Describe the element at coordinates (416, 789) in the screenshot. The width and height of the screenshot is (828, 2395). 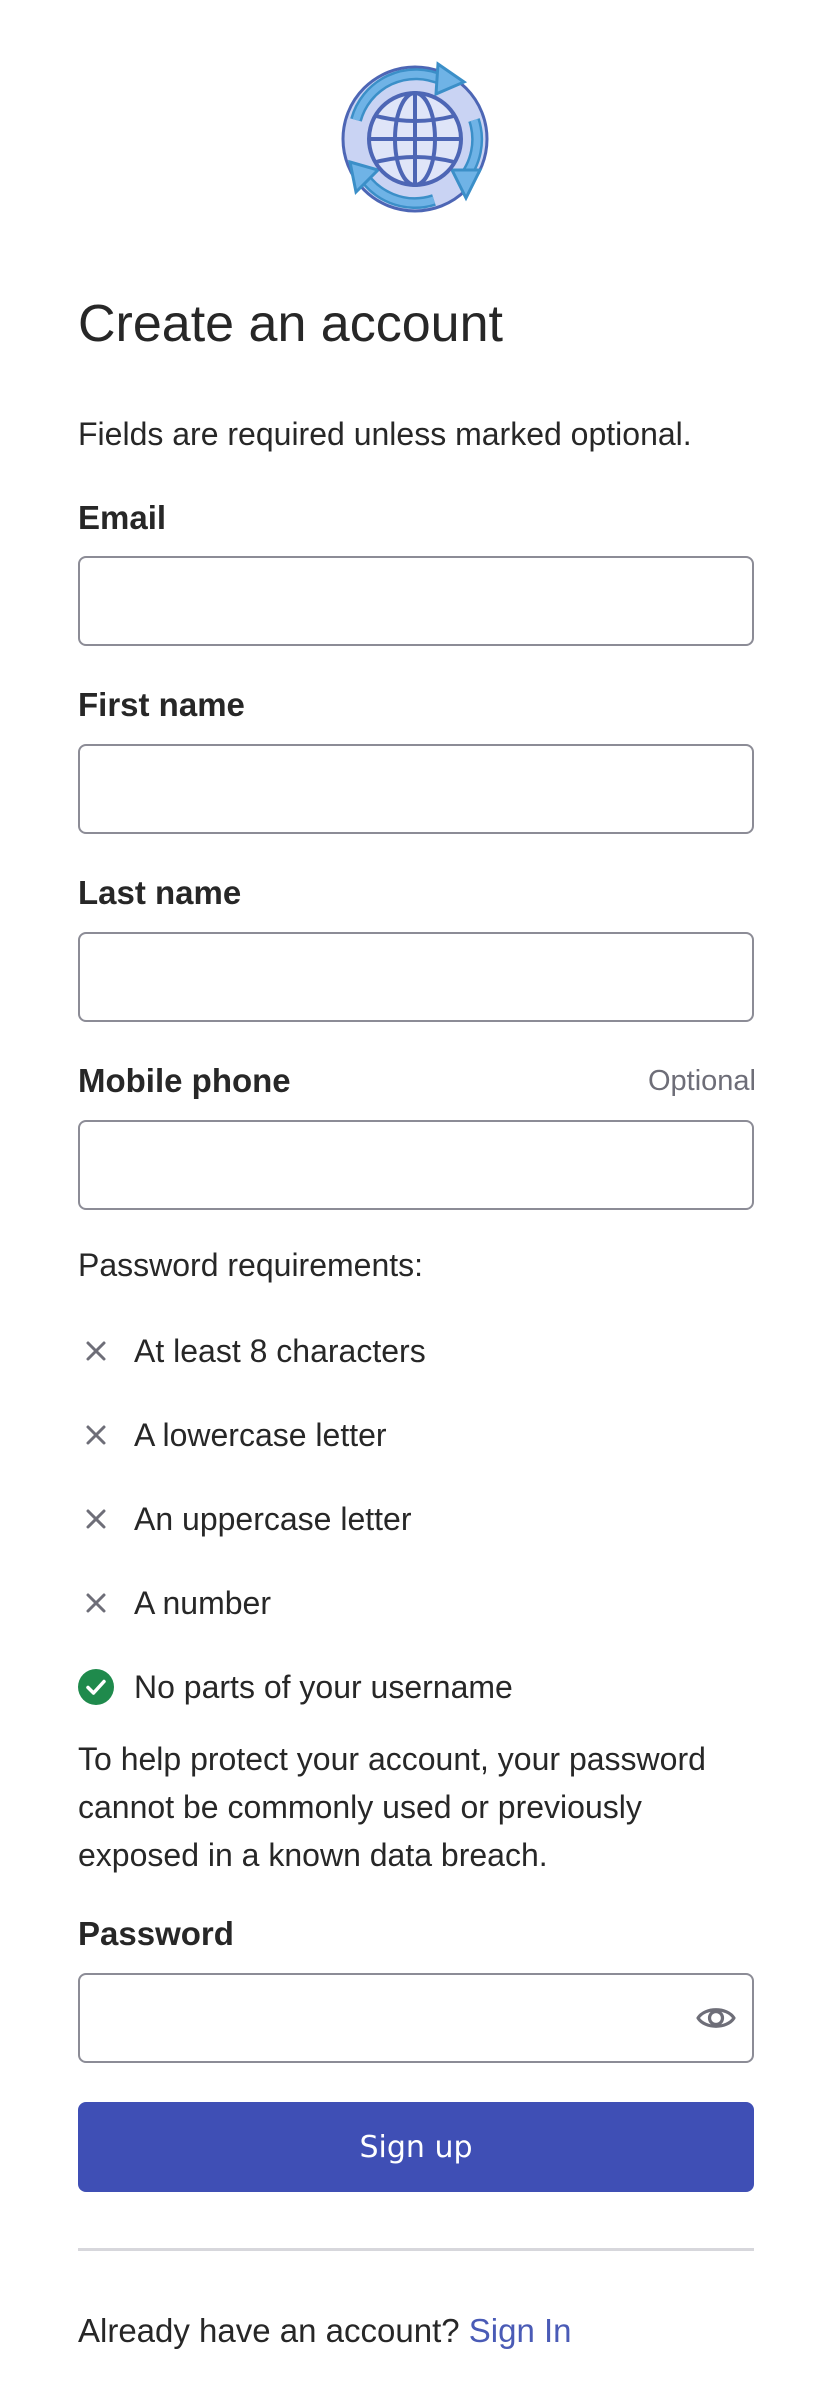
I see `first-name-field` at that location.